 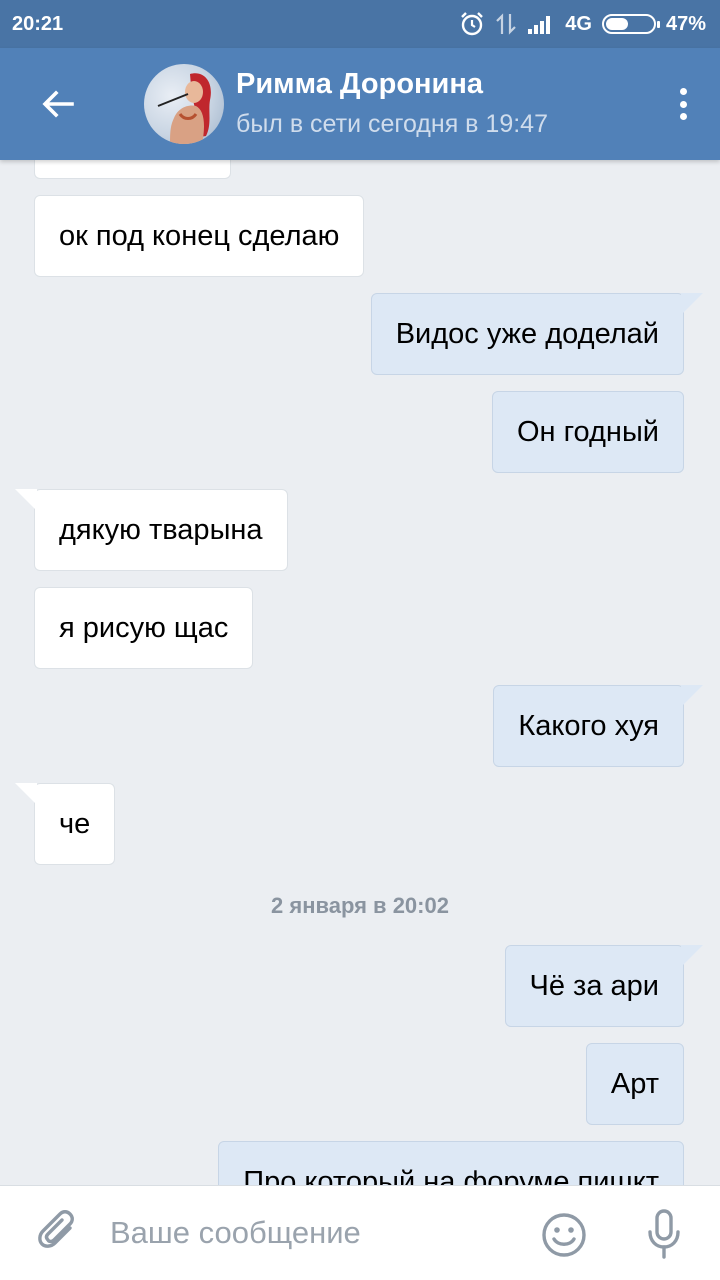 I want to click on message-incoming: дякую тварына, so click(x=151, y=530).